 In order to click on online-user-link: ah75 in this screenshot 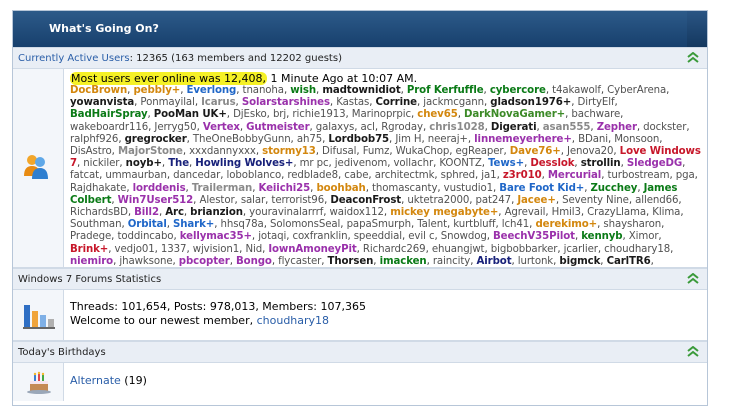, I will do `click(309, 139)`.